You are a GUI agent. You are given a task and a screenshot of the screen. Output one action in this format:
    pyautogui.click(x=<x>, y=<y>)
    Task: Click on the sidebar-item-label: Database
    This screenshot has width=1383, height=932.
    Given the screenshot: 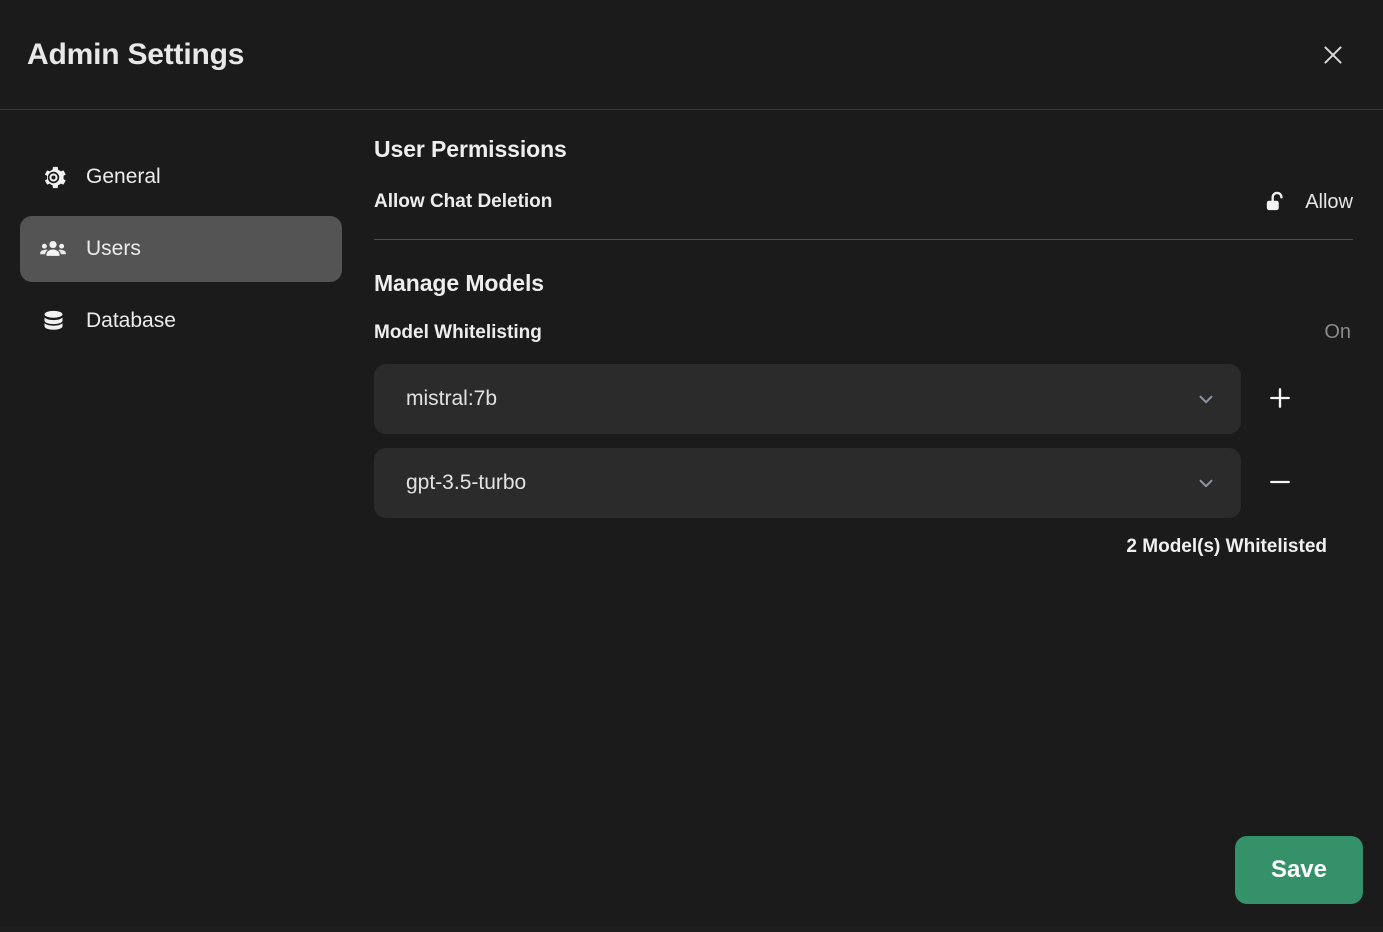 What is the action you would take?
    pyautogui.click(x=131, y=320)
    